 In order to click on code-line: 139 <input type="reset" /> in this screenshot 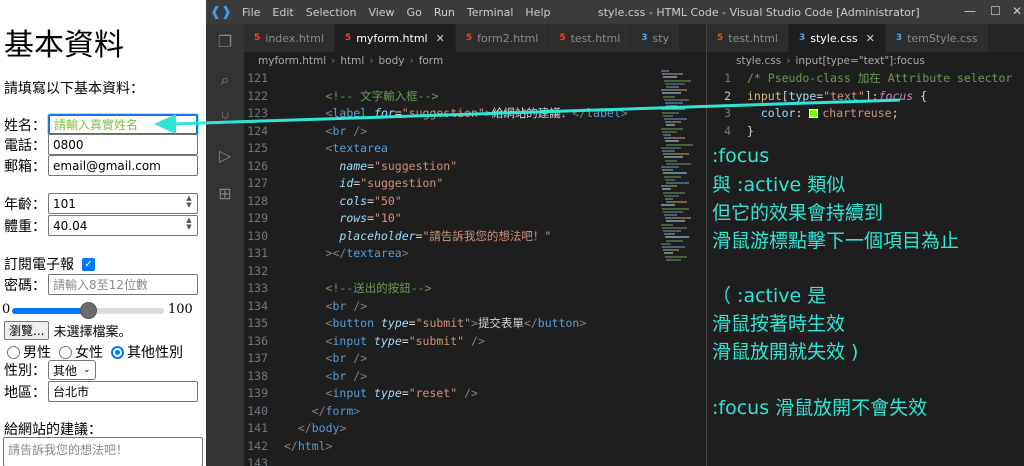, I will do `click(361, 394)`.